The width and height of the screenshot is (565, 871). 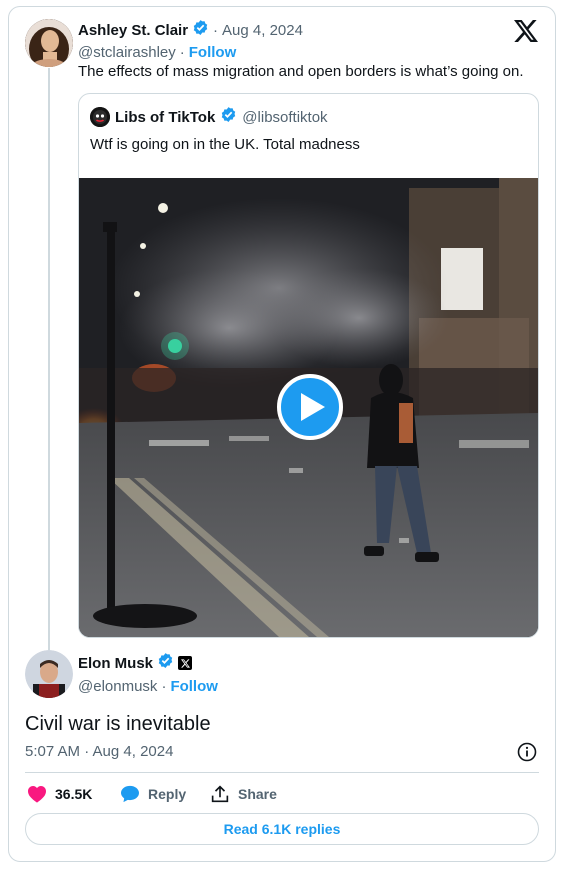 What do you see at coordinates (190, 30) in the screenshot?
I see `original-post-header: Ashley St. Clair · Aug 4, 2024` at bounding box center [190, 30].